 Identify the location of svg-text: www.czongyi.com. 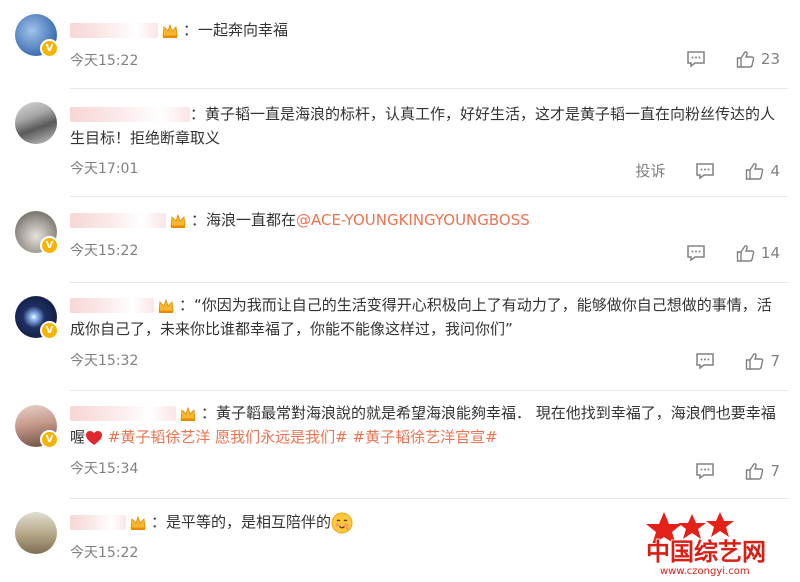
(705, 571).